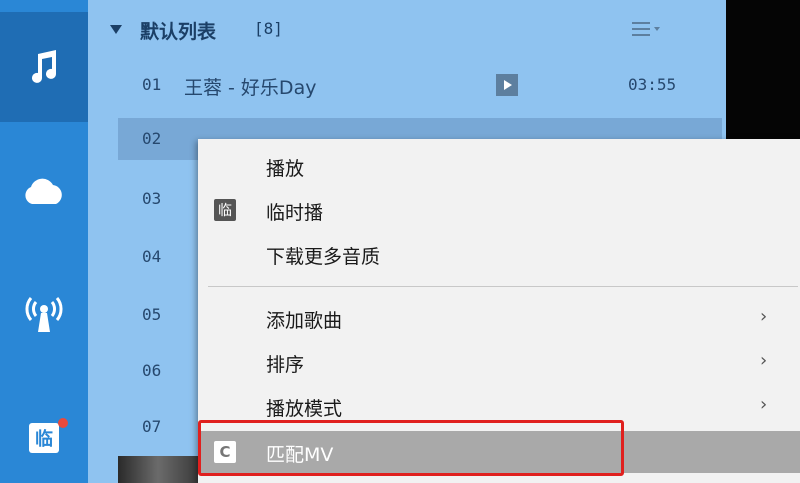 This screenshot has height=483, width=800. What do you see at coordinates (152, 198) in the screenshot?
I see `track-number: 03` at bounding box center [152, 198].